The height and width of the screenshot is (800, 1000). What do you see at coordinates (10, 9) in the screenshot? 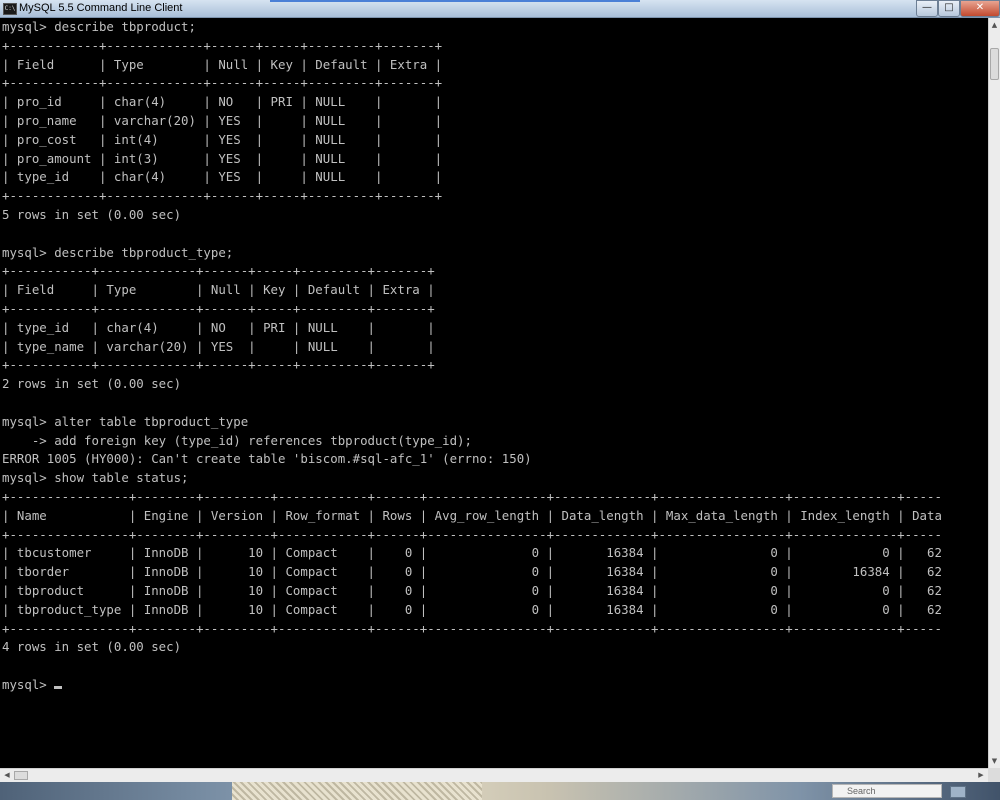
I see `console-app-icon: C:\` at bounding box center [10, 9].